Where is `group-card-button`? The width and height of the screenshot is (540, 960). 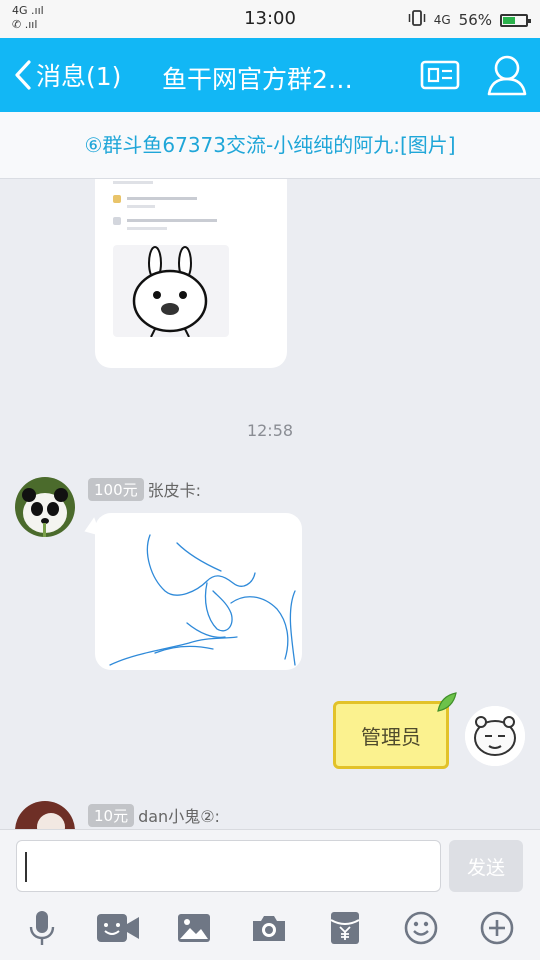
group-card-button is located at coordinates (440, 77).